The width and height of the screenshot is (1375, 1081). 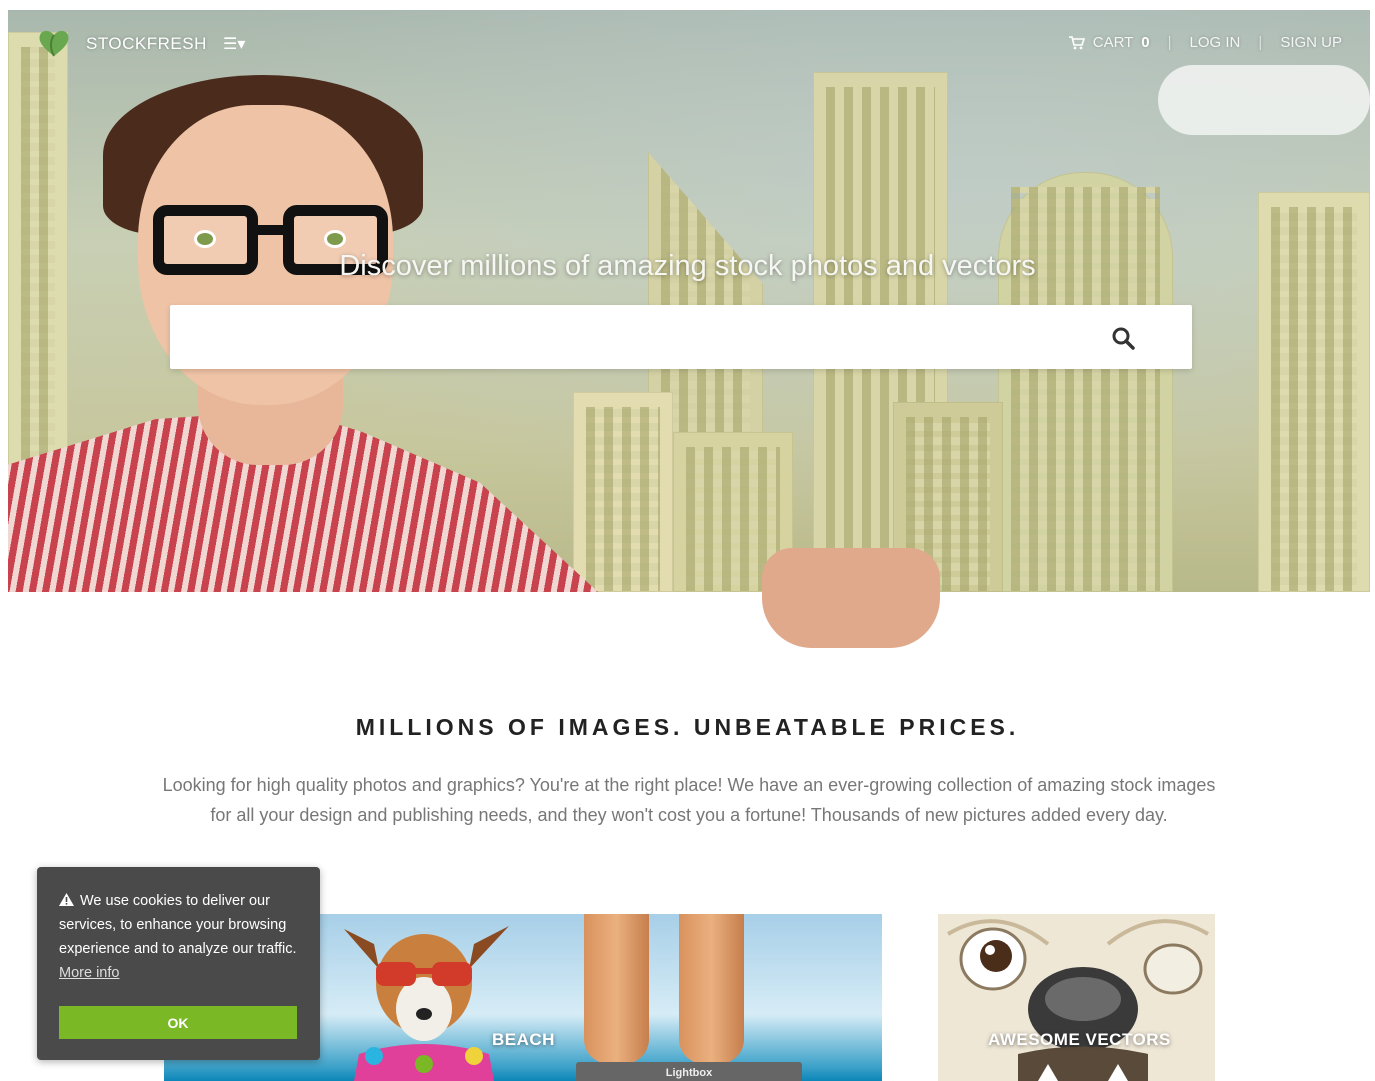 I want to click on login-link: LOG IN, so click(x=1215, y=42).